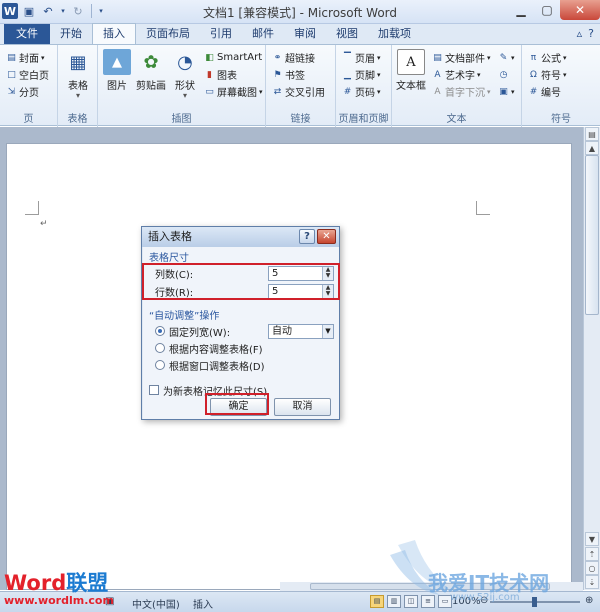  What do you see at coordinates (361, 75) in the screenshot?
I see `footer-button: ▁ 页脚 ▾` at bounding box center [361, 75].